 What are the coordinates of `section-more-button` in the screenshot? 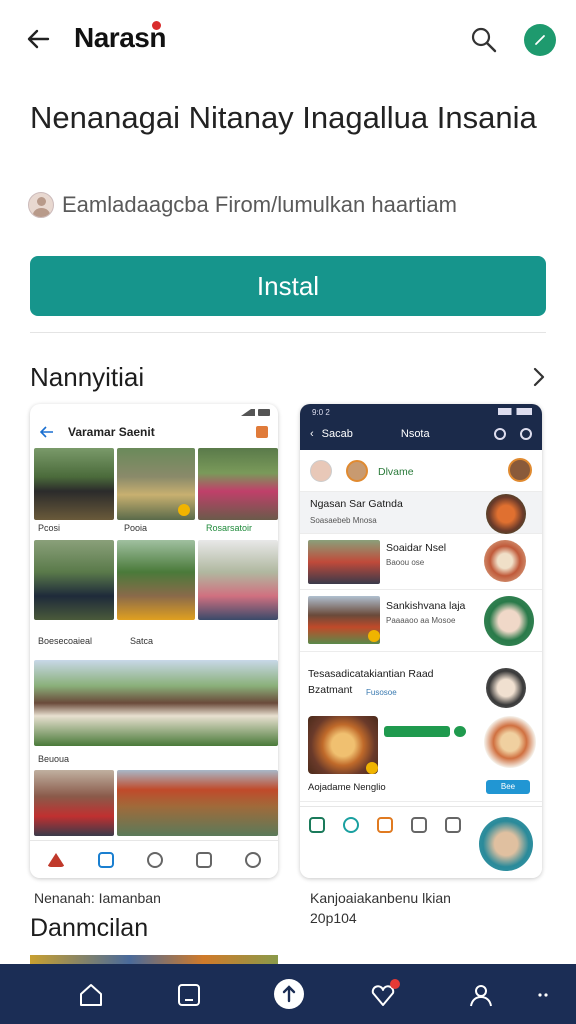 It's located at (539, 377).